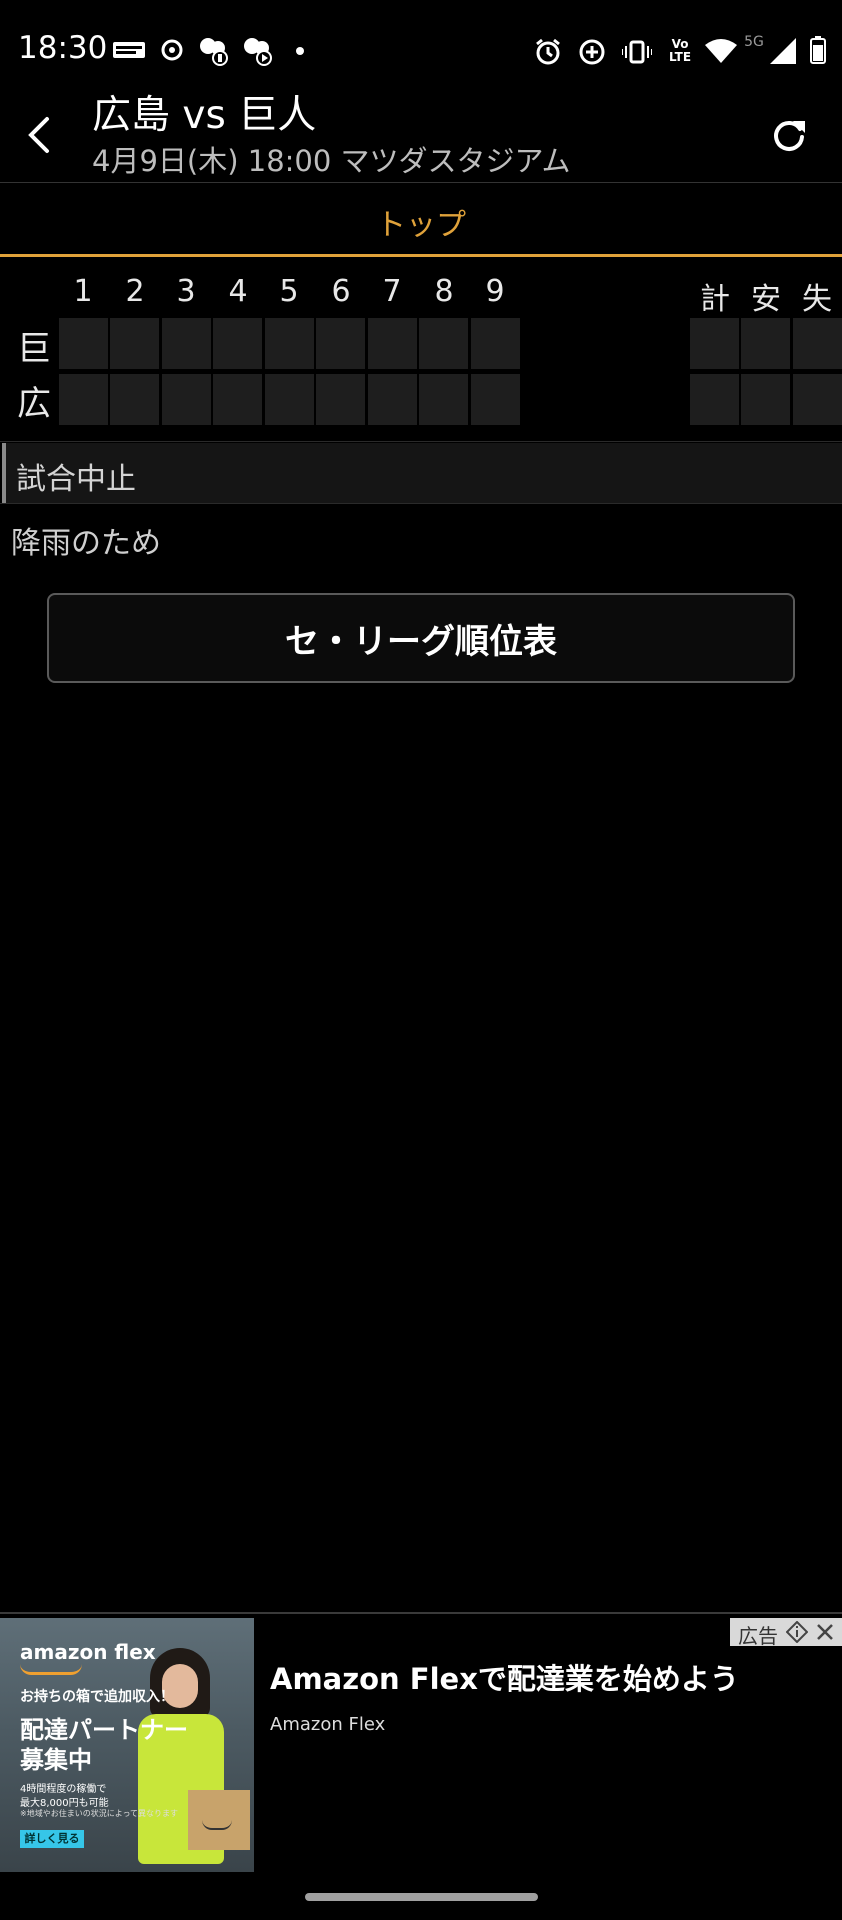 This screenshot has height=1920, width=842. What do you see at coordinates (34, 349) in the screenshot?
I see `team-label-away: 巨` at bounding box center [34, 349].